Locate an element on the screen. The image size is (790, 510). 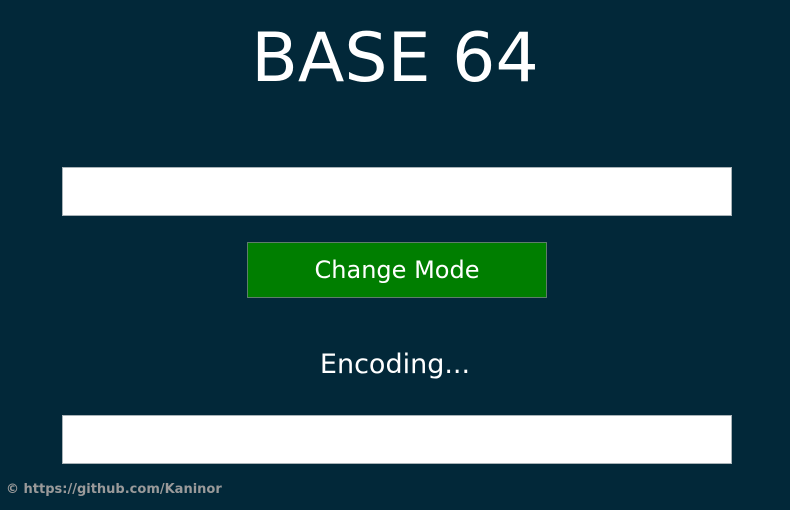
output-text-field is located at coordinates (397, 439).